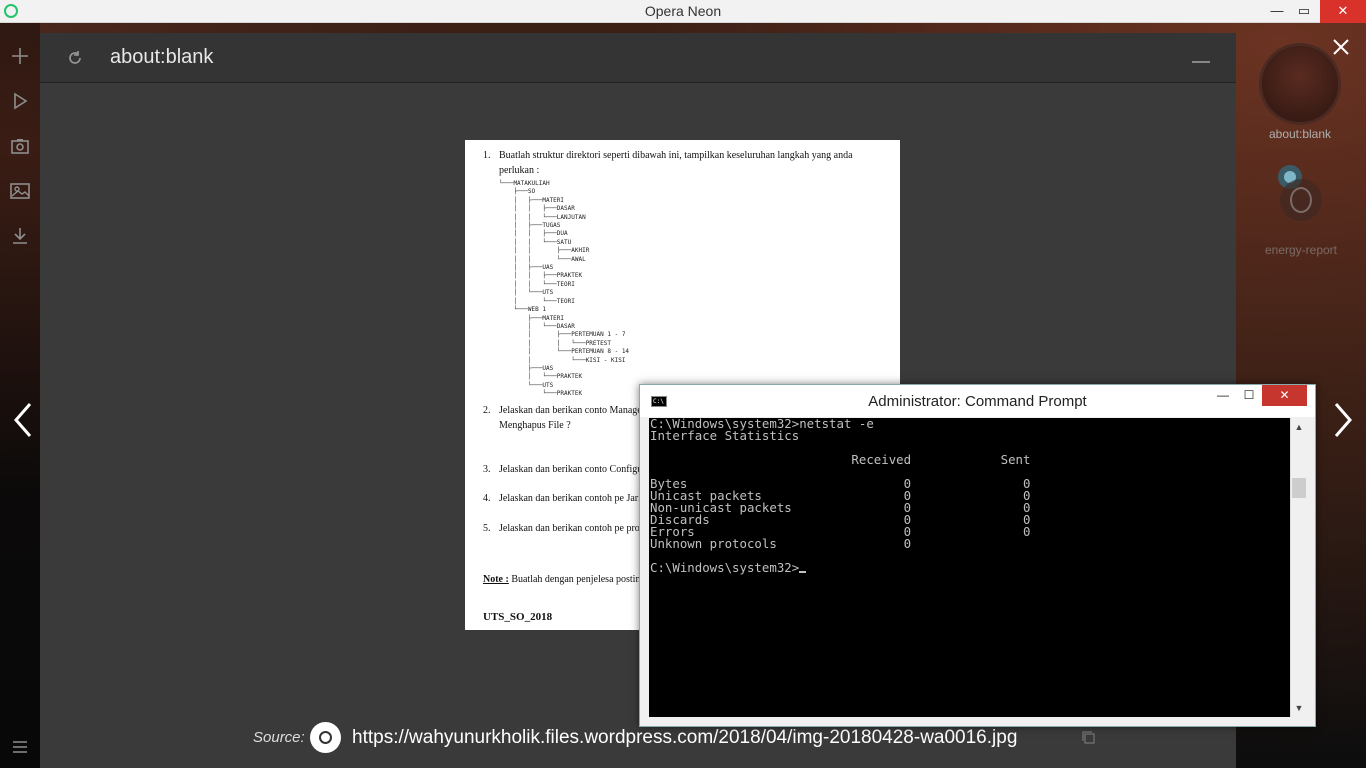 The height and width of the screenshot is (768, 1366). Describe the element at coordinates (1299, 488) in the screenshot. I see `scroll-thumb` at that location.